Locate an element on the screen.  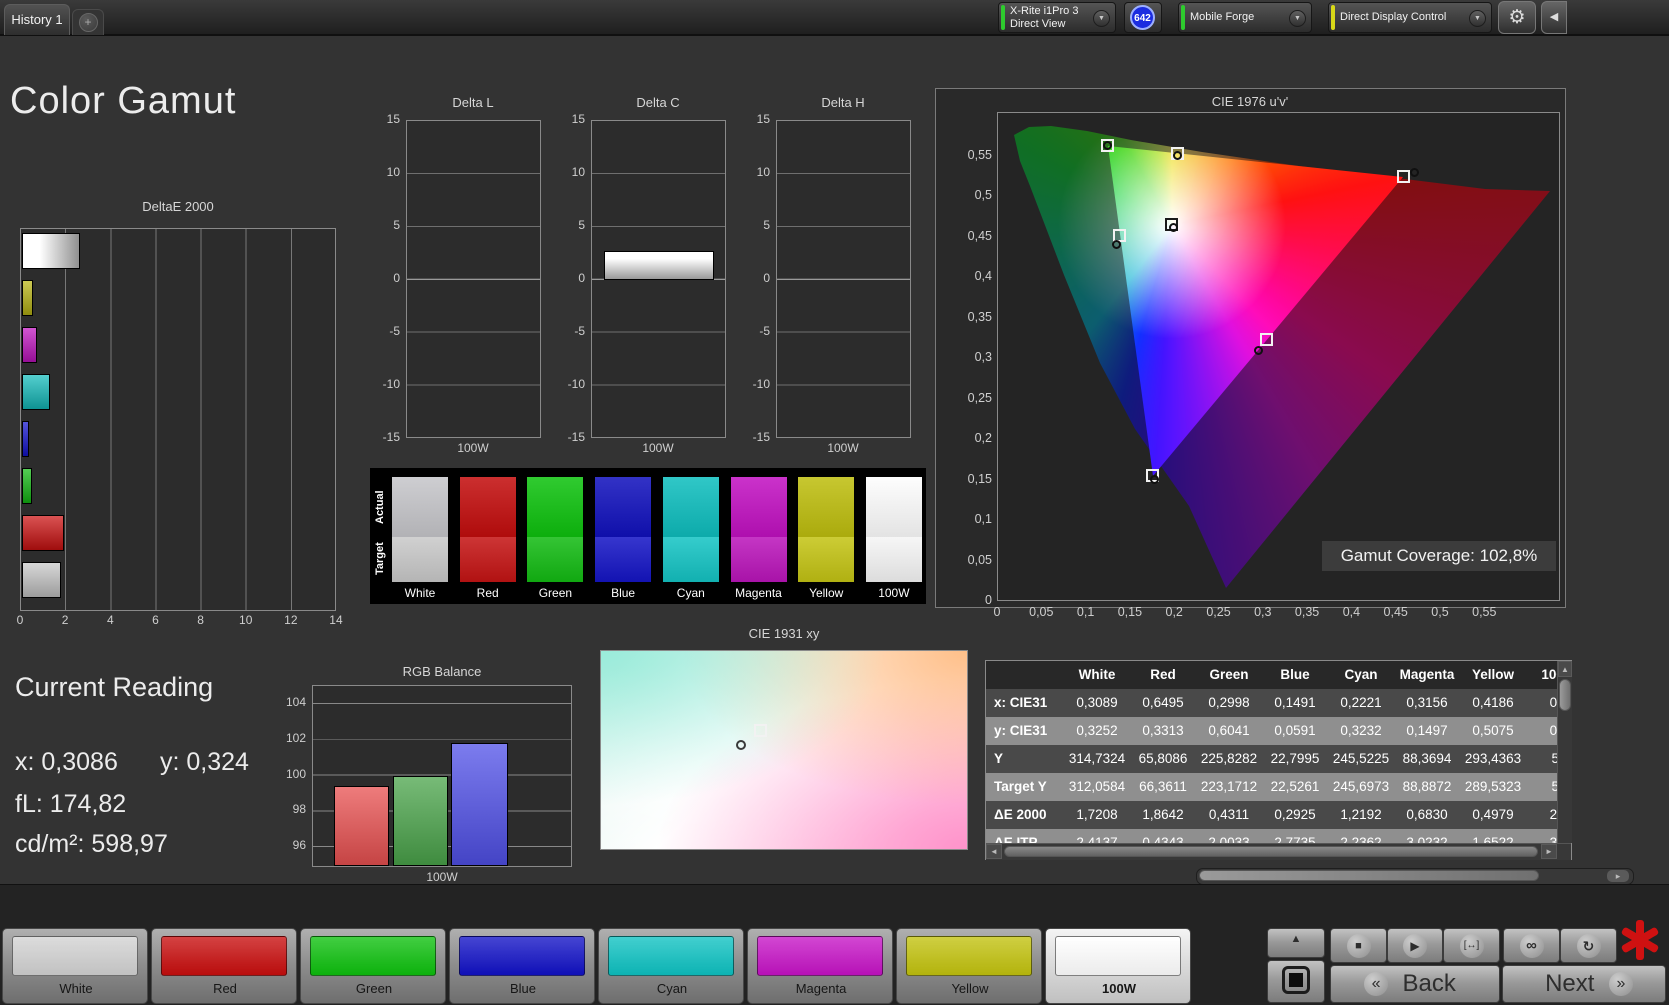
table-cell: 2,7735 is located at coordinates (1295, 839).